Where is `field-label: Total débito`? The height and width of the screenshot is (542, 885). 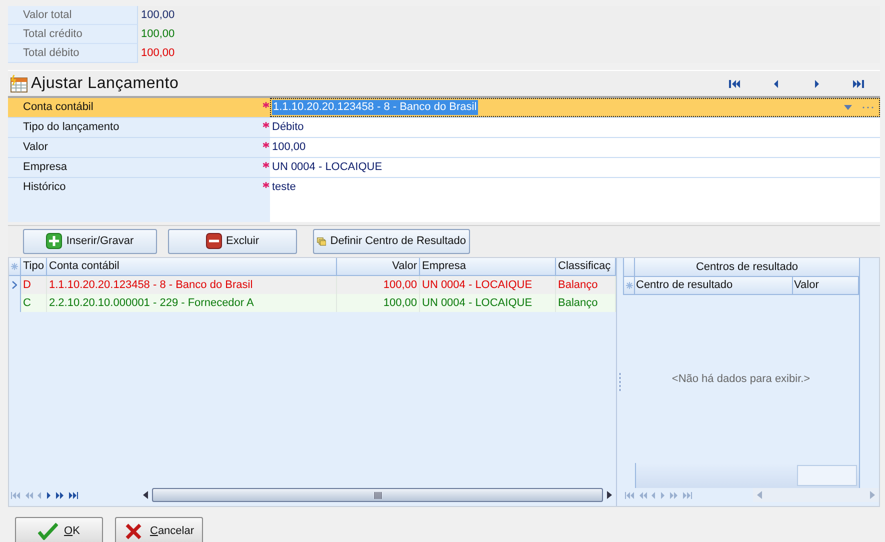 field-label: Total débito is located at coordinates (73, 53).